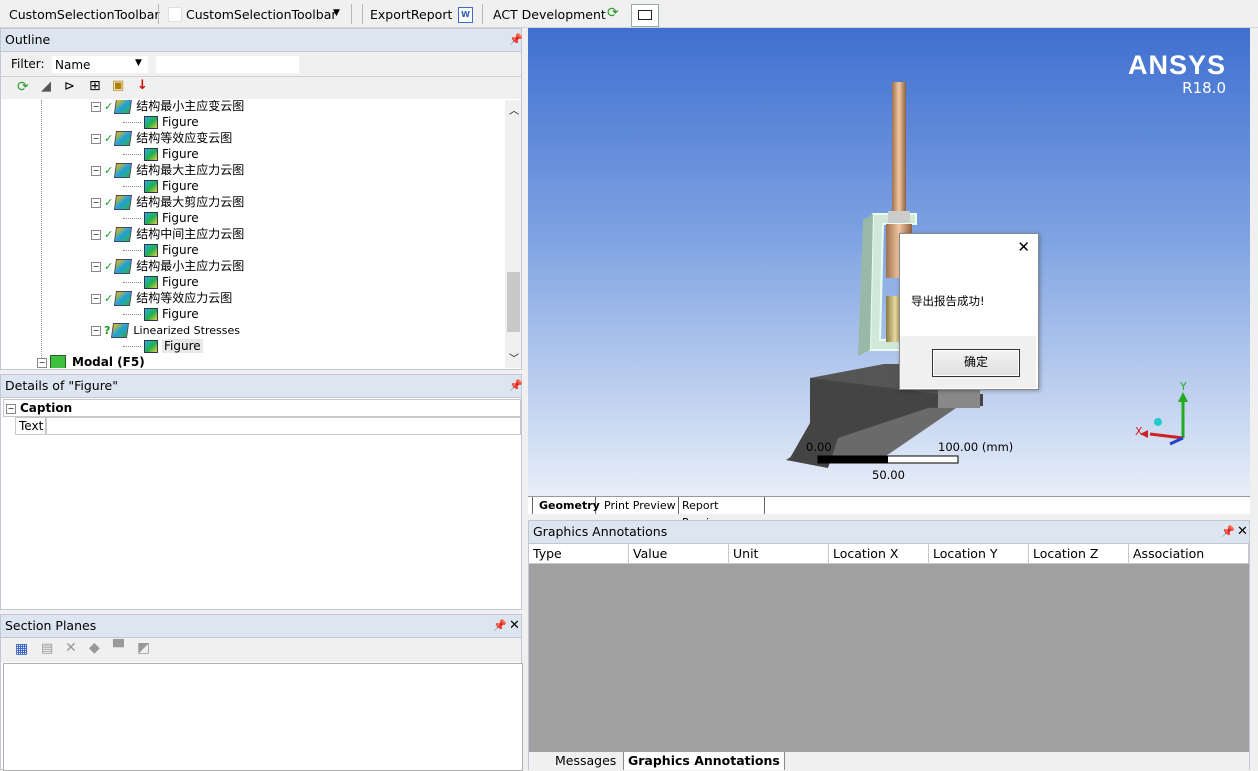 The width and height of the screenshot is (1258, 771). I want to click on word-document-icon: W, so click(465, 15).